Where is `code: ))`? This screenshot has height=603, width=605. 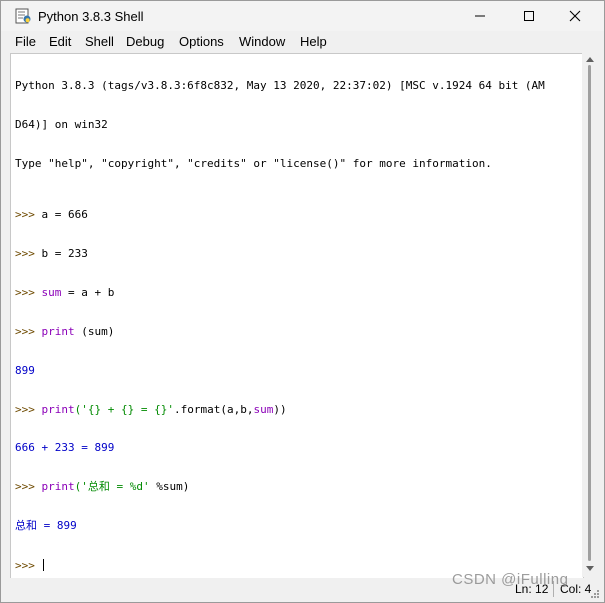 code: )) is located at coordinates (280, 409).